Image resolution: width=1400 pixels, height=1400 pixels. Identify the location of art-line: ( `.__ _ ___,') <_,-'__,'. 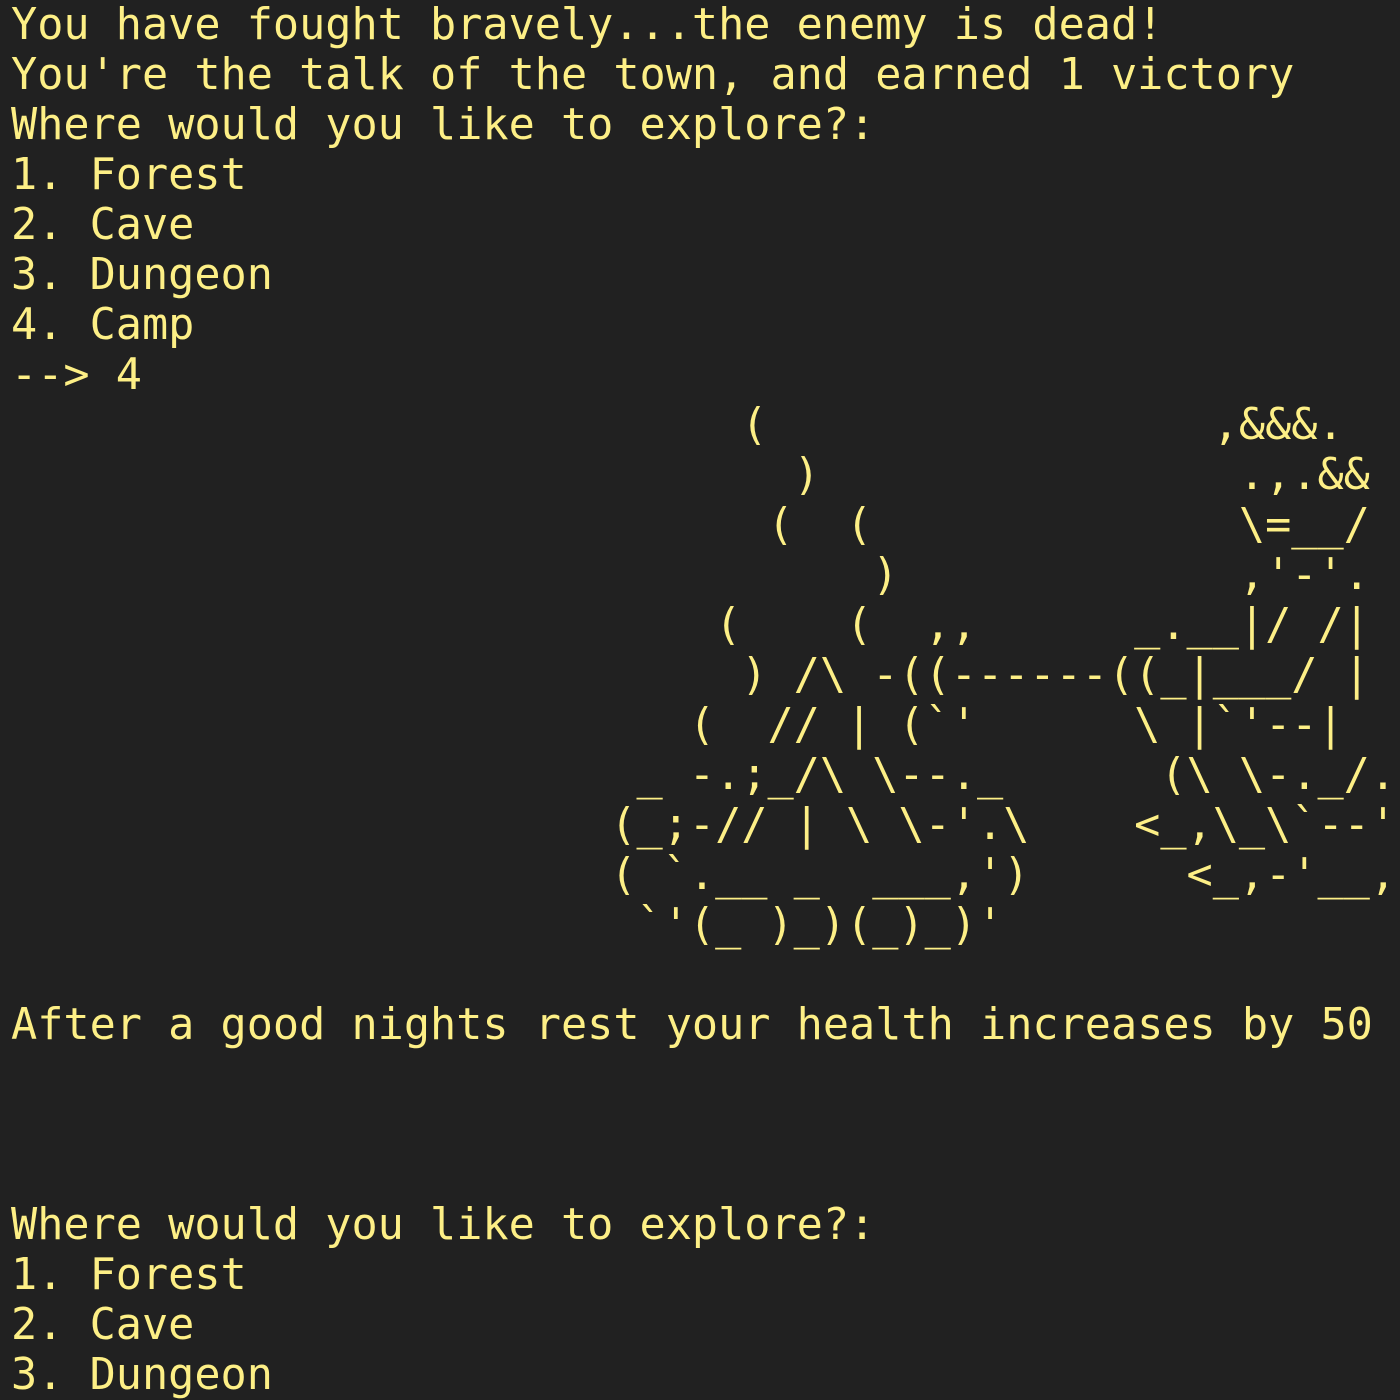
(704, 875).